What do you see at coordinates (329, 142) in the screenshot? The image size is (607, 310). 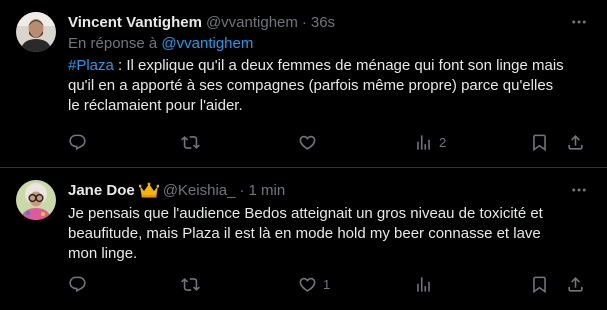 I see `action-bar: 2` at bounding box center [329, 142].